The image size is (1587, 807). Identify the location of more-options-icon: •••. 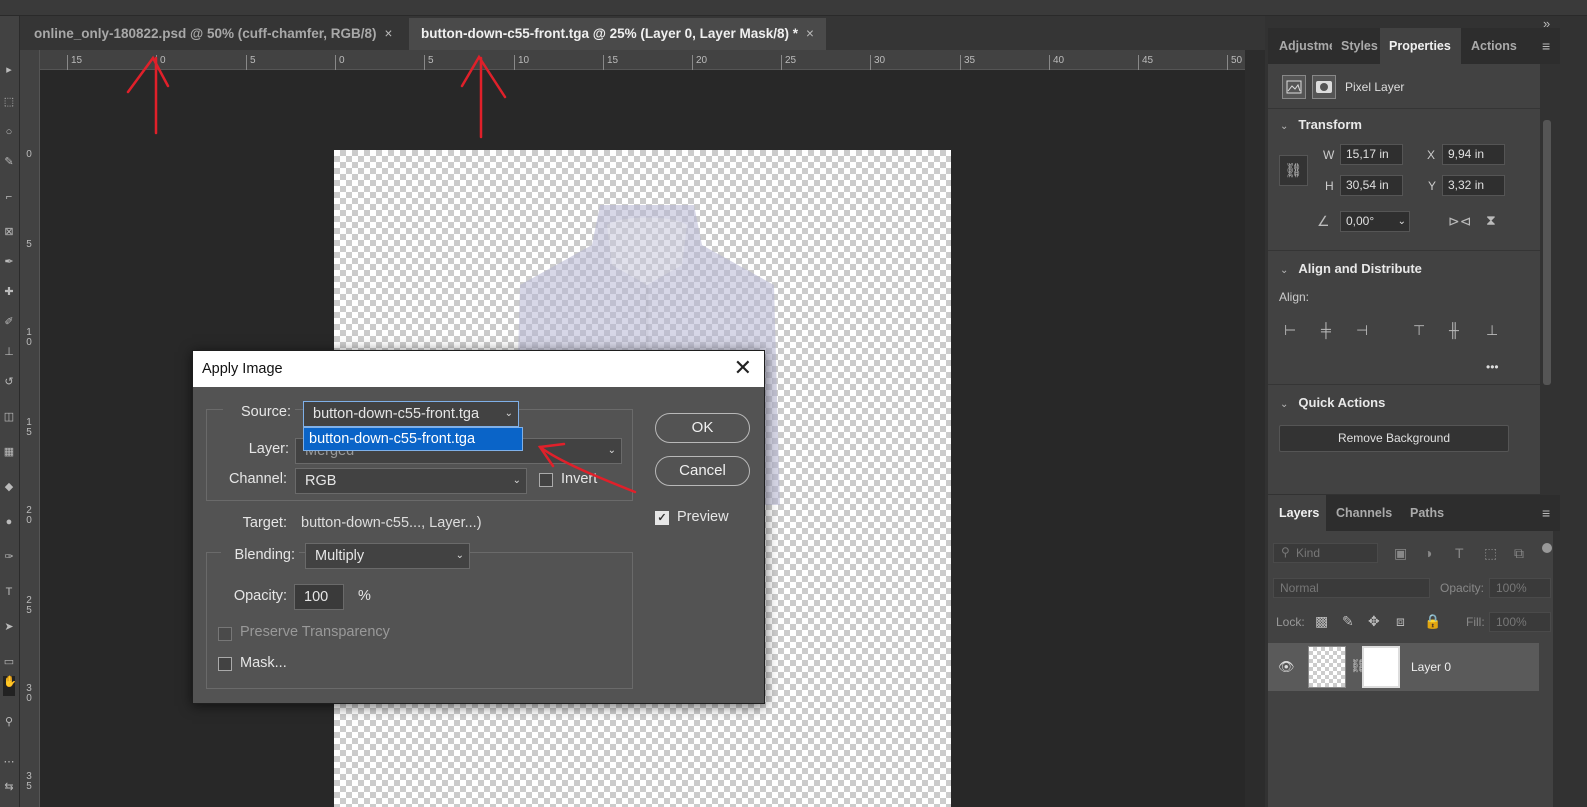
(1492, 367).